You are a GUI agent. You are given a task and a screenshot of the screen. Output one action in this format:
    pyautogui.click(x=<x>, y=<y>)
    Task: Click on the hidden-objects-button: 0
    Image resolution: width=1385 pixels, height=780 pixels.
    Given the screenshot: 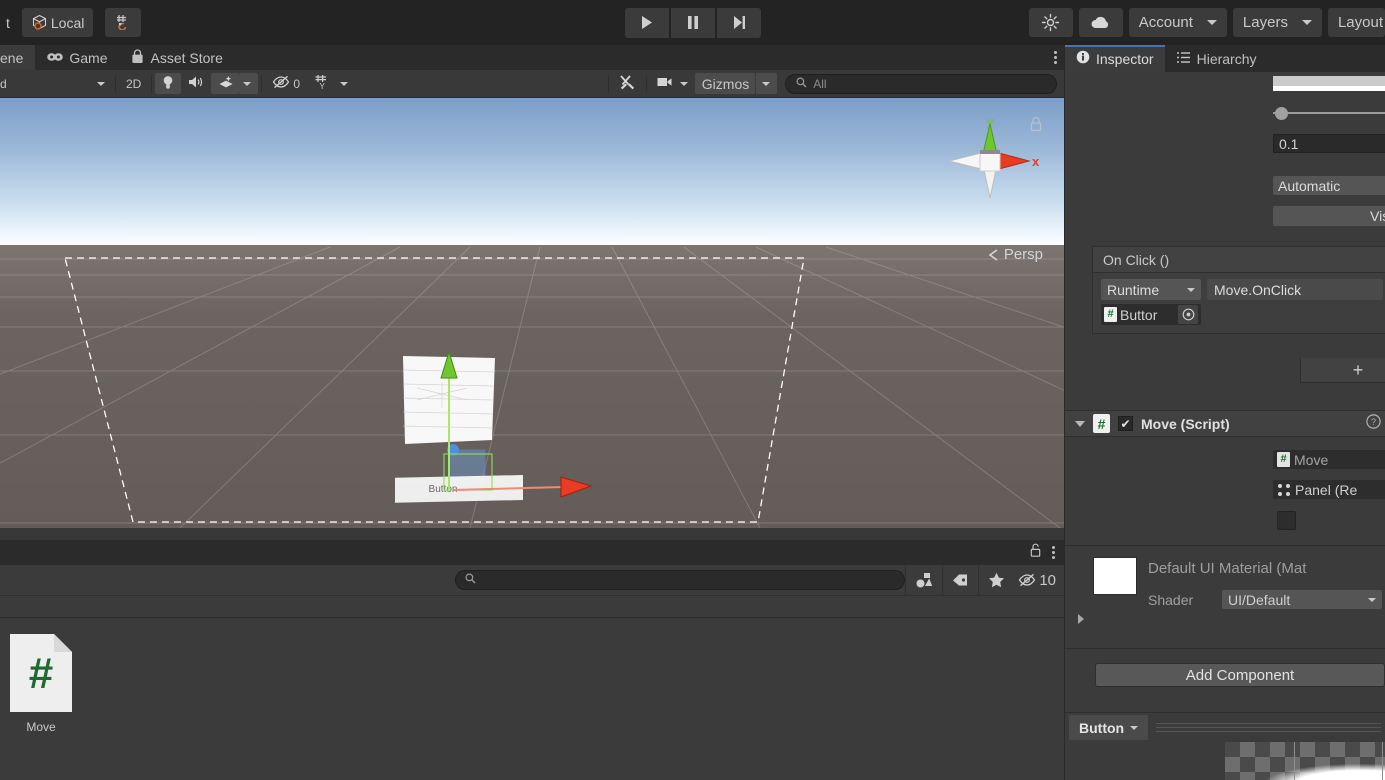 What is the action you would take?
    pyautogui.click(x=286, y=83)
    